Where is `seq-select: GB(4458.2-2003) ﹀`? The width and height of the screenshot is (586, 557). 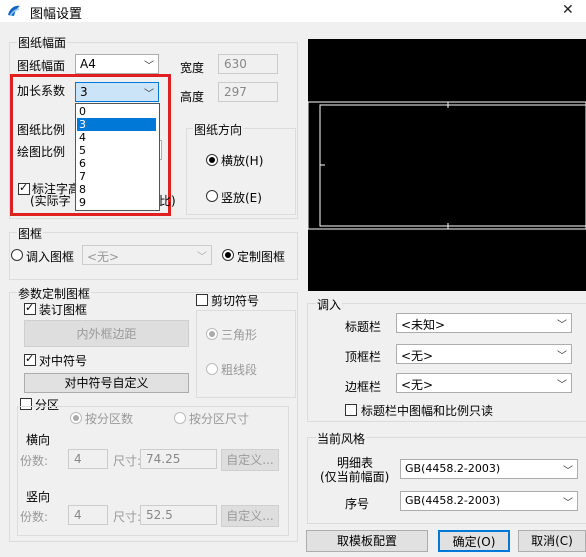 seq-select: GB(4458.2-2003) ﹀ is located at coordinates (489, 501).